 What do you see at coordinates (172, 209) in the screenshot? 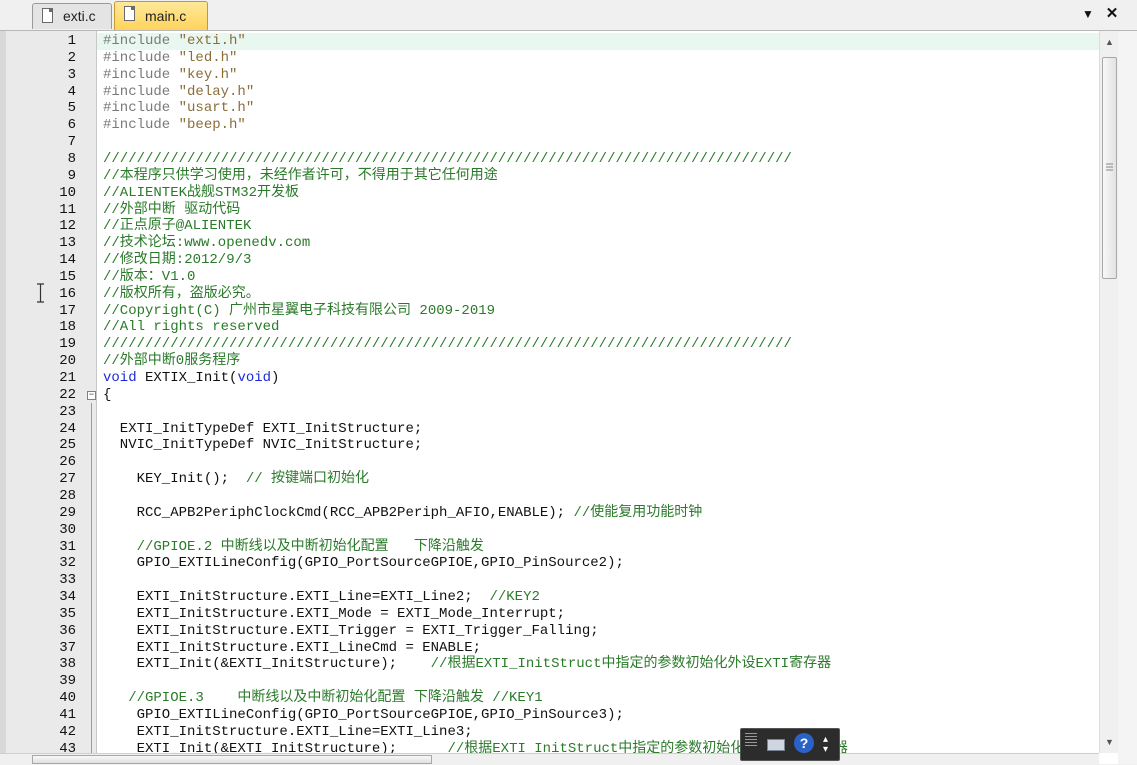
I see `code-token: //外部中断 驱动代码` at bounding box center [172, 209].